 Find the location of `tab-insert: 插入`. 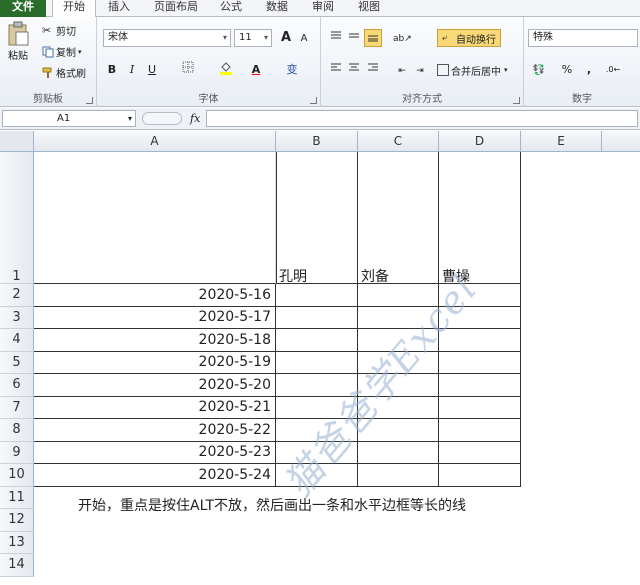

tab-insert: 插入 is located at coordinates (119, 8).